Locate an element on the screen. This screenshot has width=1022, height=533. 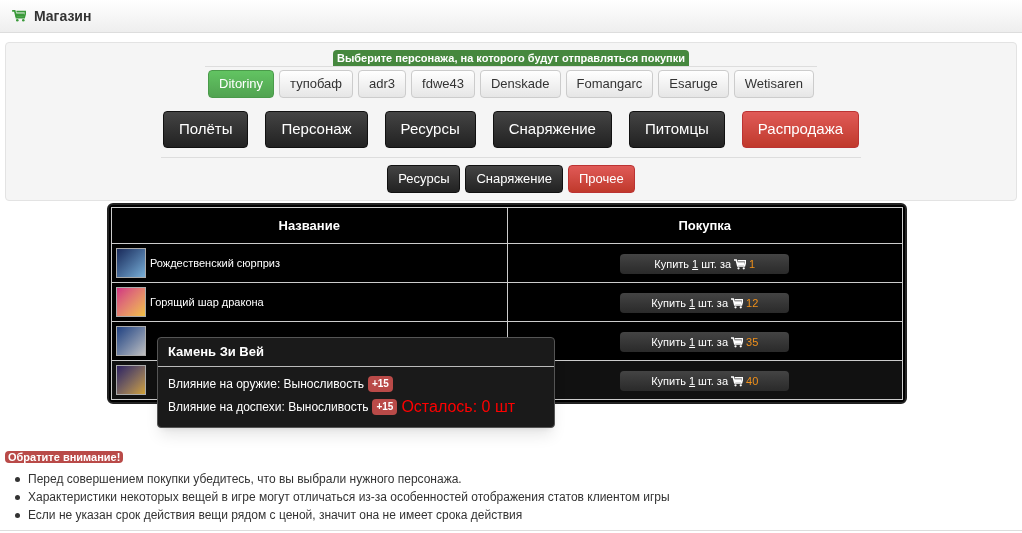
character-tab: тупобаф is located at coordinates (316, 84).